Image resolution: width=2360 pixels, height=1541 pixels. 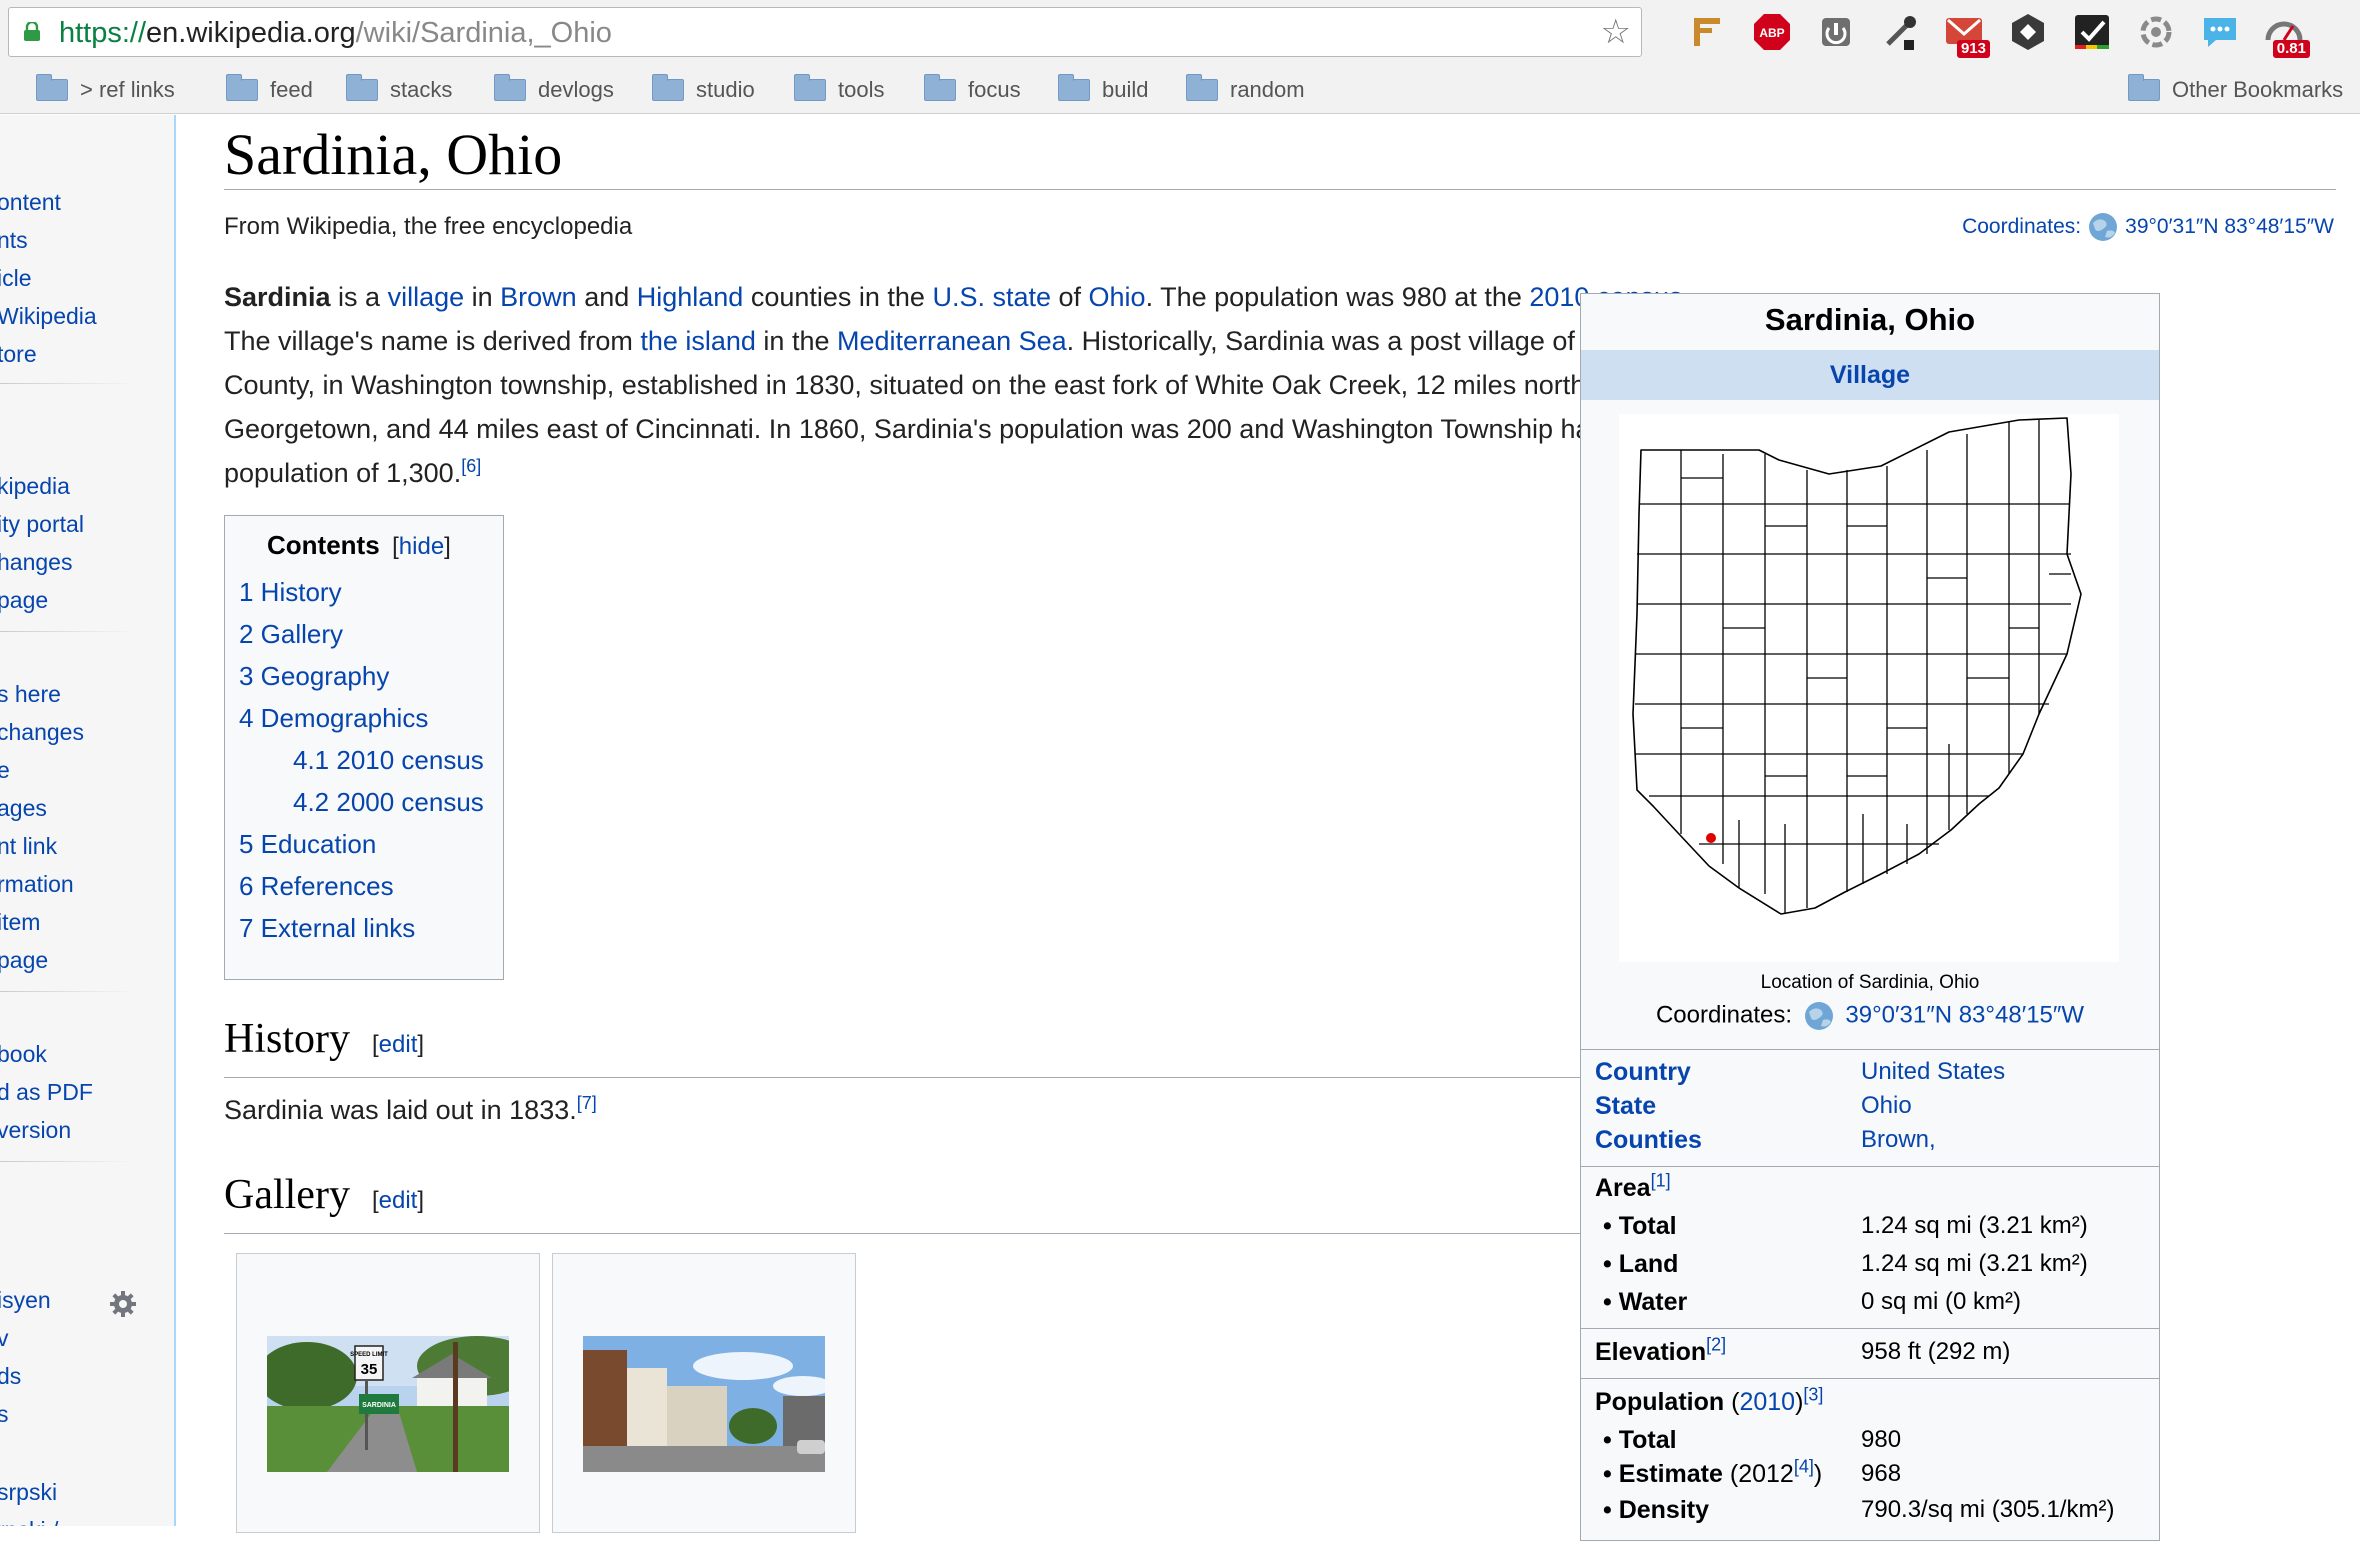 I want to click on speed-meter-icon: 0.81, so click(x=2287, y=35).